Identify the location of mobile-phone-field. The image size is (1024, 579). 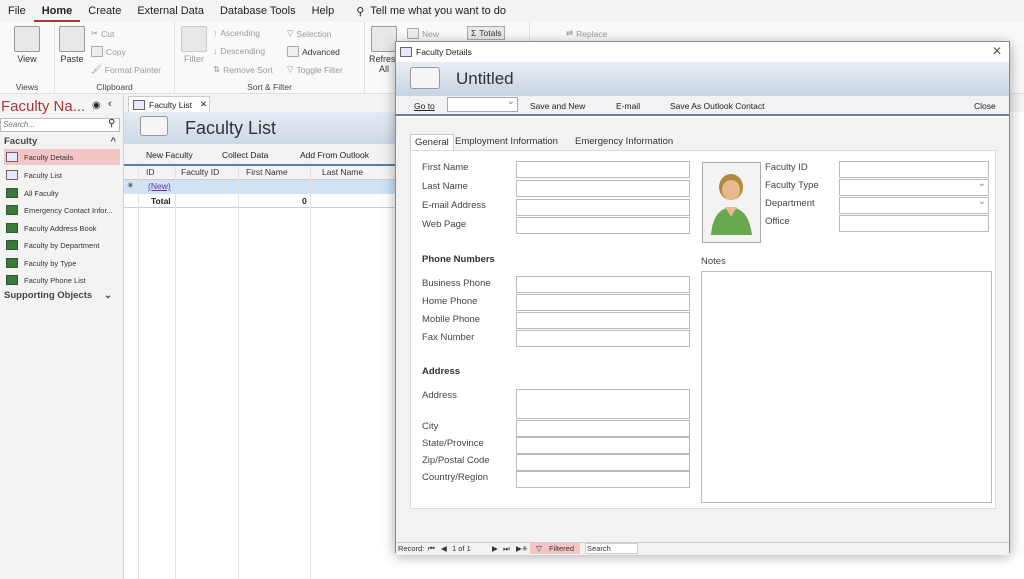
(603, 320).